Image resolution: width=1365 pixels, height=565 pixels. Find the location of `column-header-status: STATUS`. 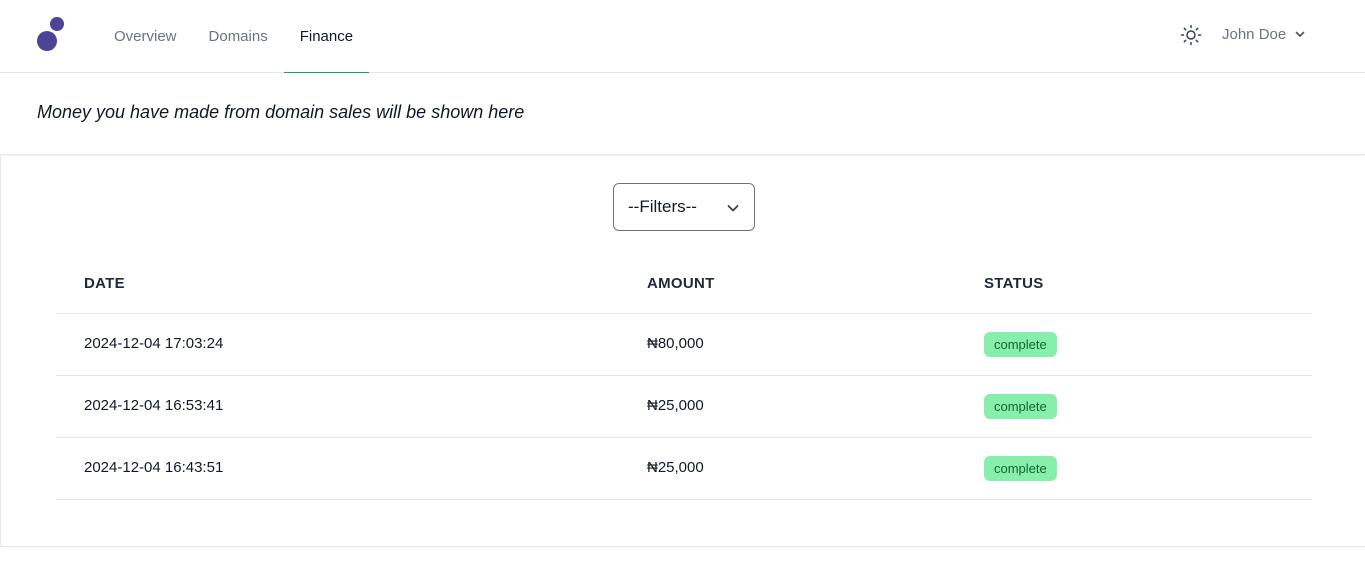

column-header-status: STATUS is located at coordinates (1014, 283).